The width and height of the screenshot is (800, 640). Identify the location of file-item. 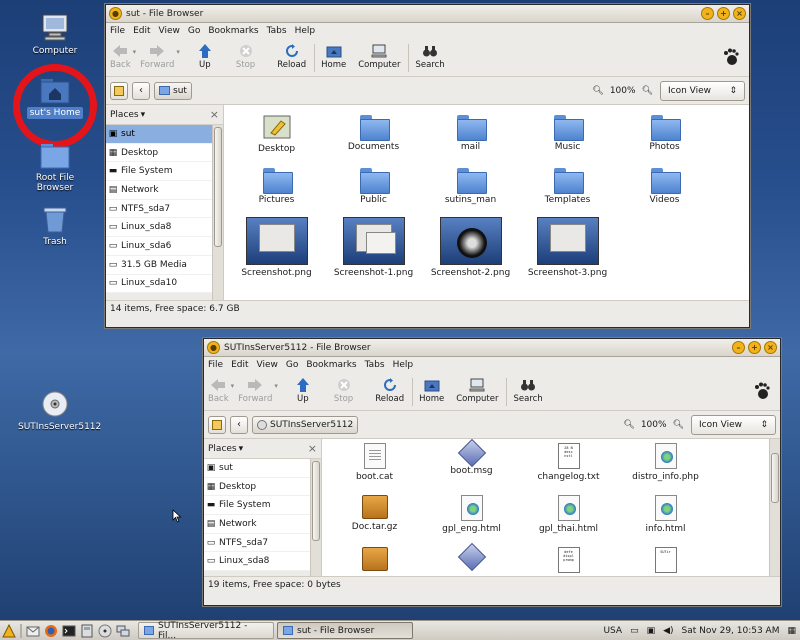
(471, 557).